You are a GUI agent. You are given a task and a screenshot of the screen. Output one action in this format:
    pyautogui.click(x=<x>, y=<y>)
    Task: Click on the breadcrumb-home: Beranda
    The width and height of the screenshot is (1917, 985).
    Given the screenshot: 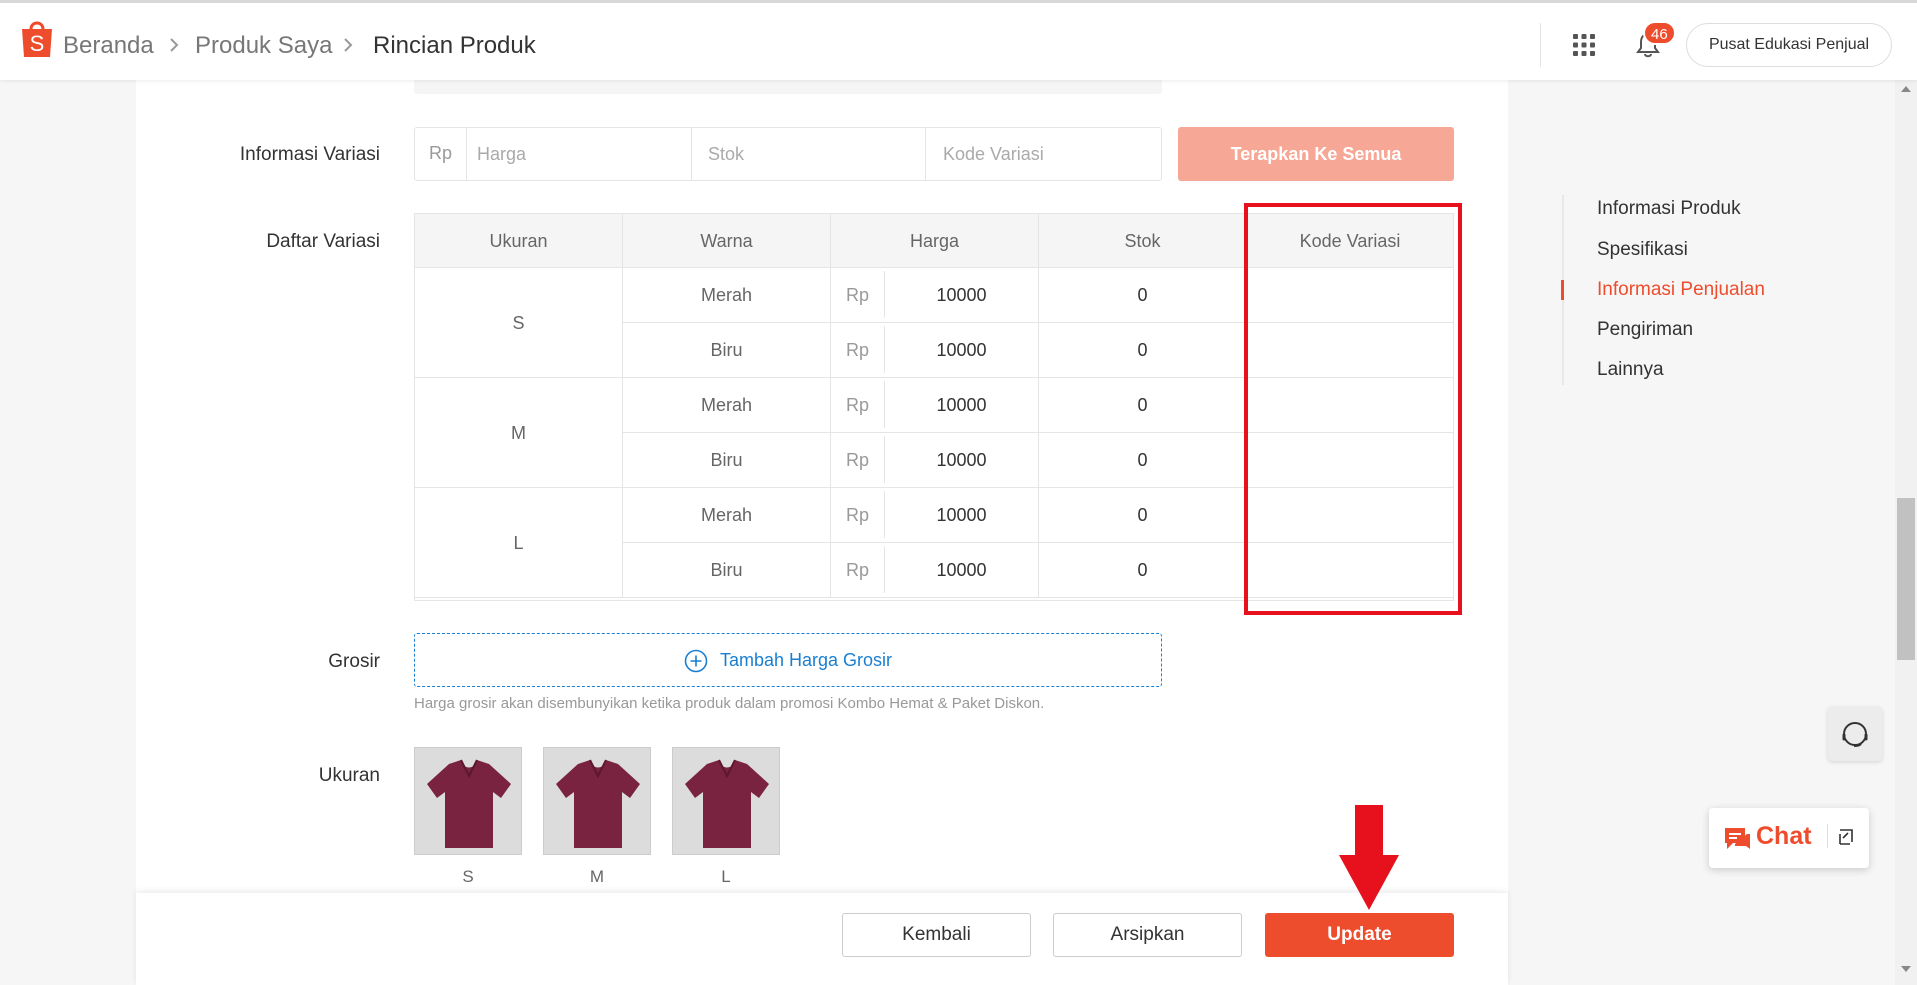 What is the action you would take?
    pyautogui.click(x=108, y=46)
    